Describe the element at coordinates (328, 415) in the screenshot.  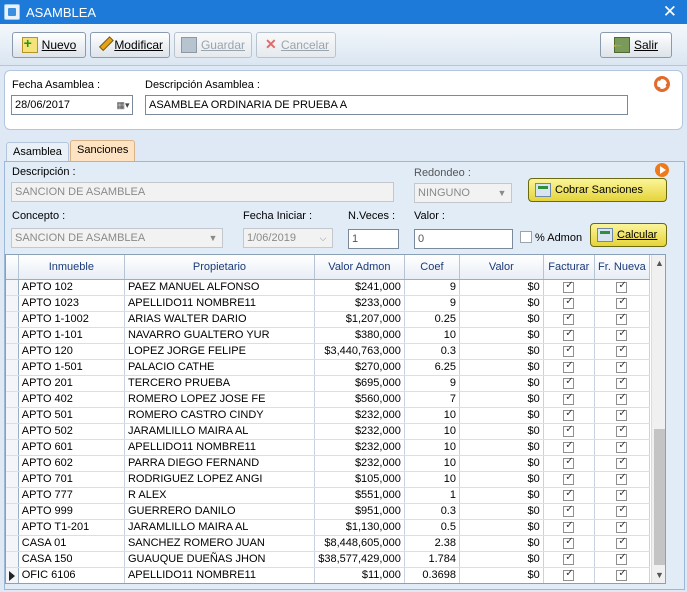
I see `table-row: APTO 501 ROMERO CASTRO CINDY $232,000 10 $0` at that location.